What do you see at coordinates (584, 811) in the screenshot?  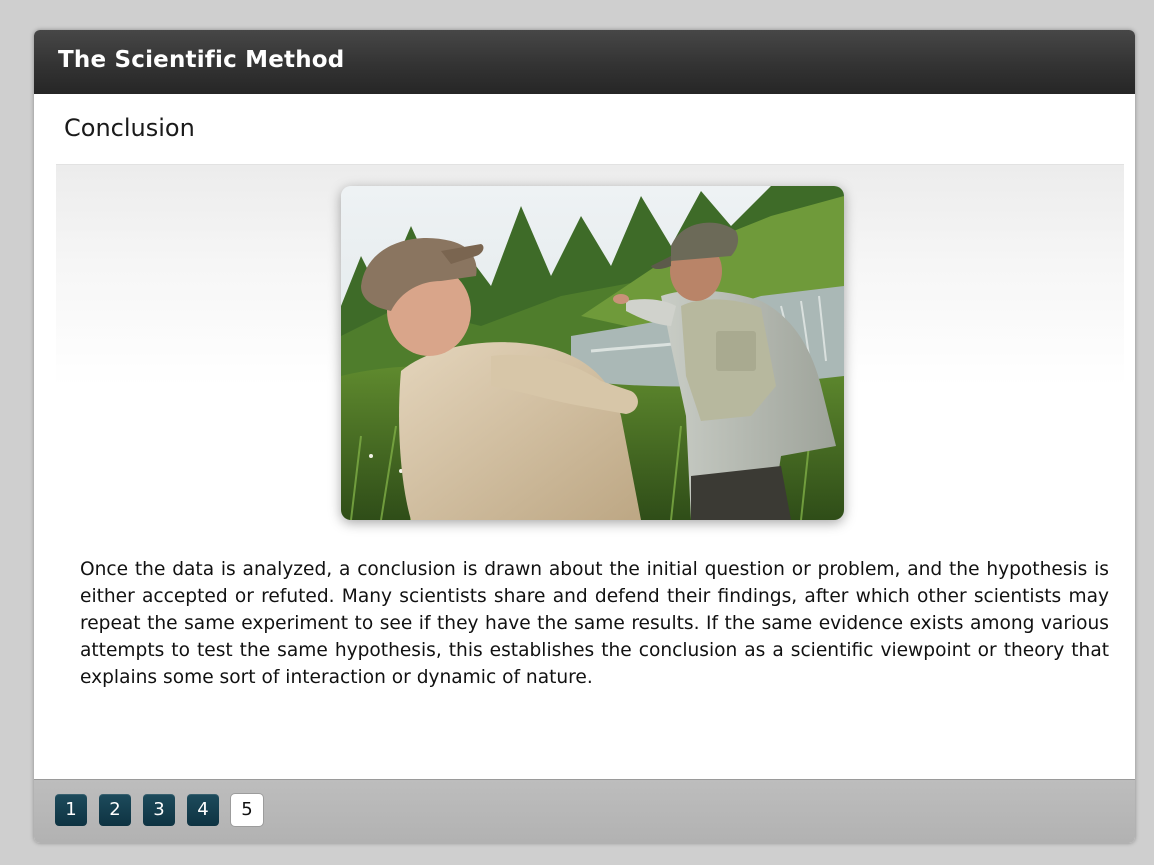 I see `pagination-bar: 1 2 3 4 5` at bounding box center [584, 811].